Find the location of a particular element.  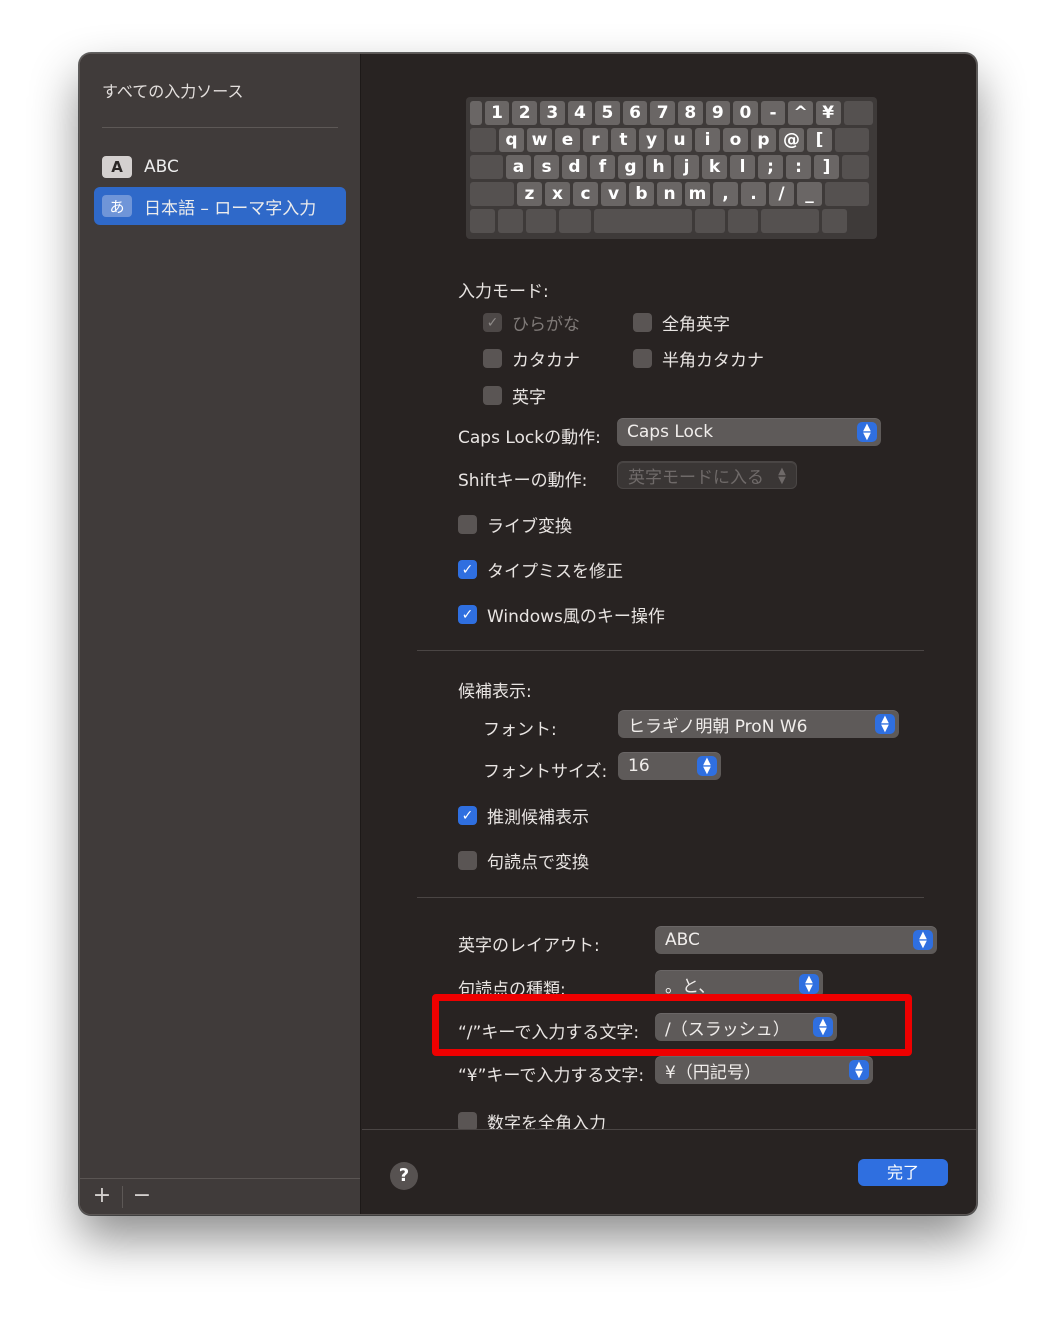

windows-keys-checkbox: ✓ Windows風のキー操作 is located at coordinates (561, 614).